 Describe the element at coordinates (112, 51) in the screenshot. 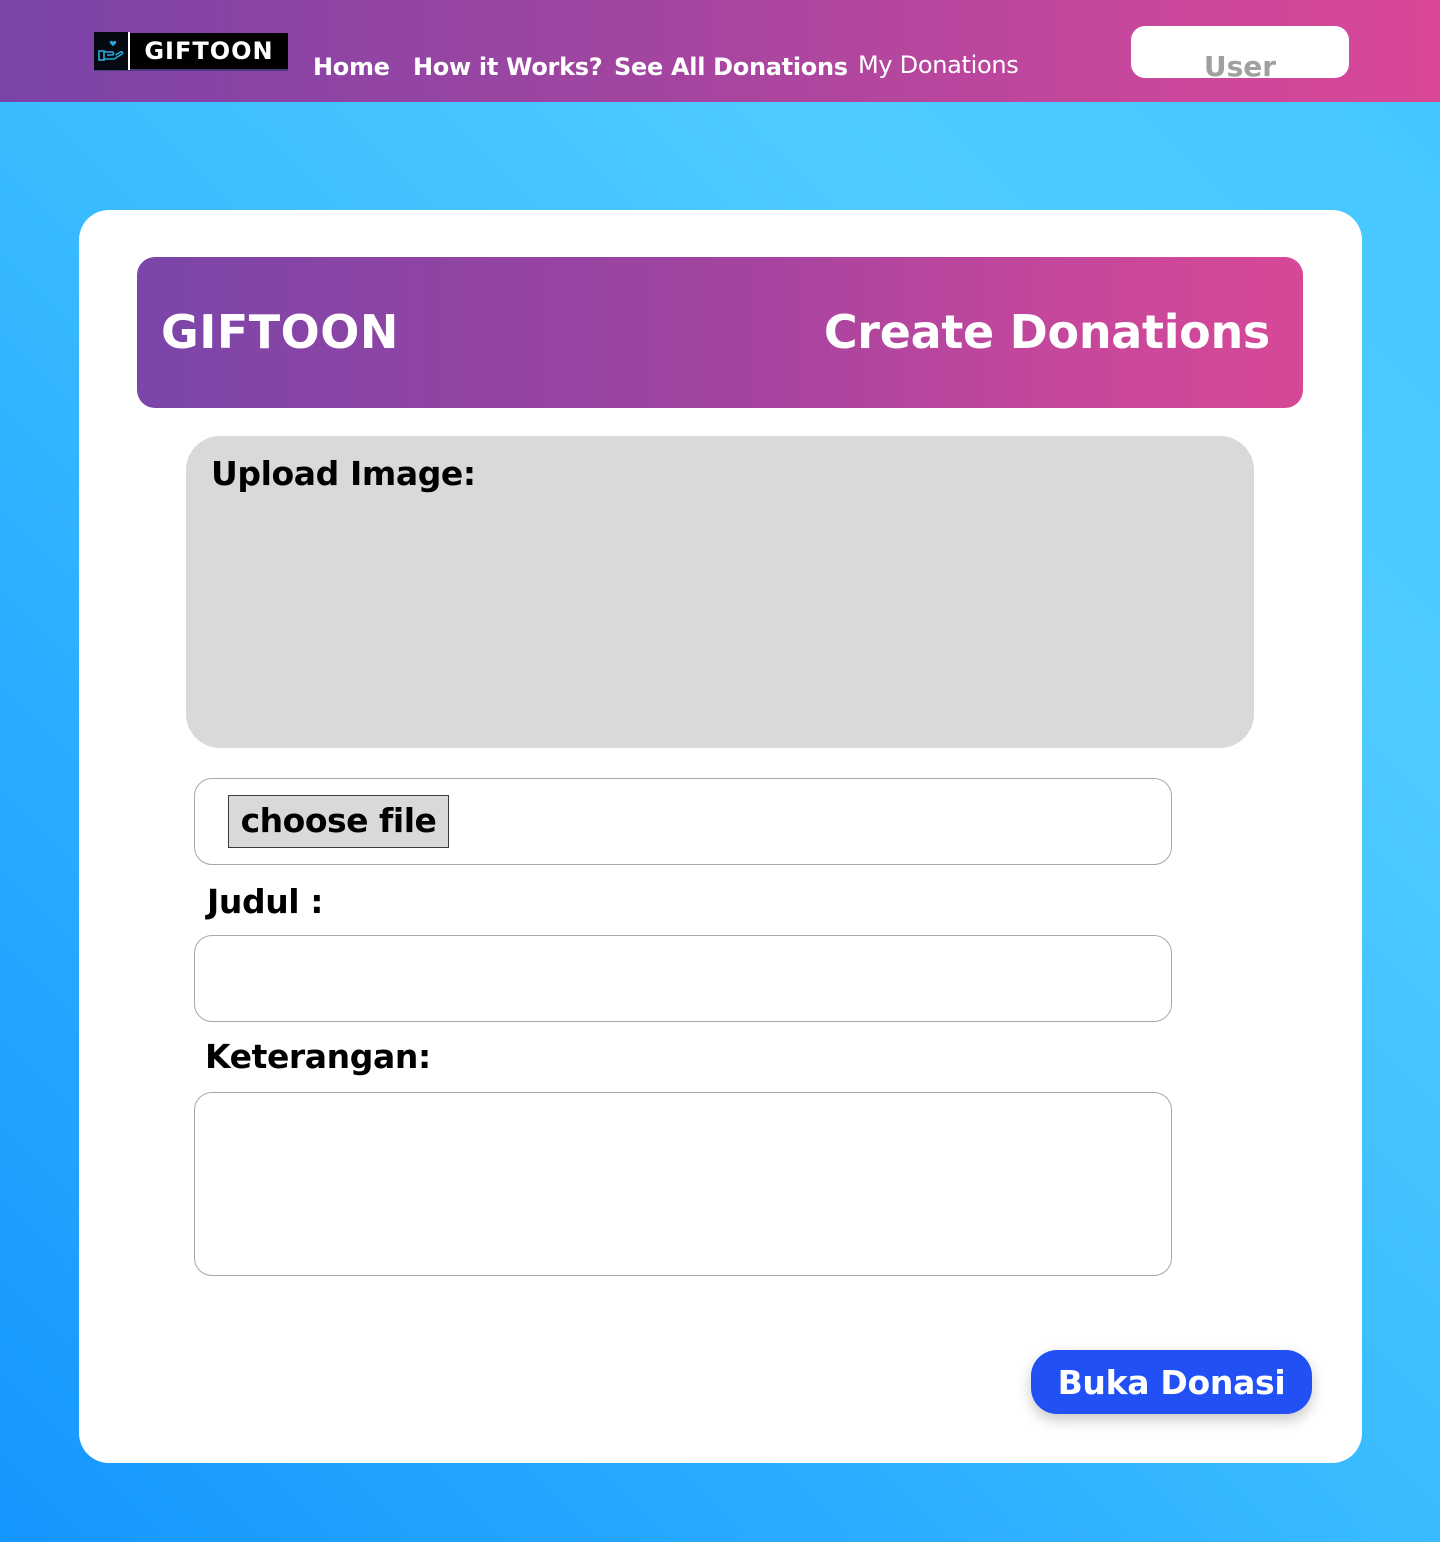

I see `hand-heart-icon` at that location.